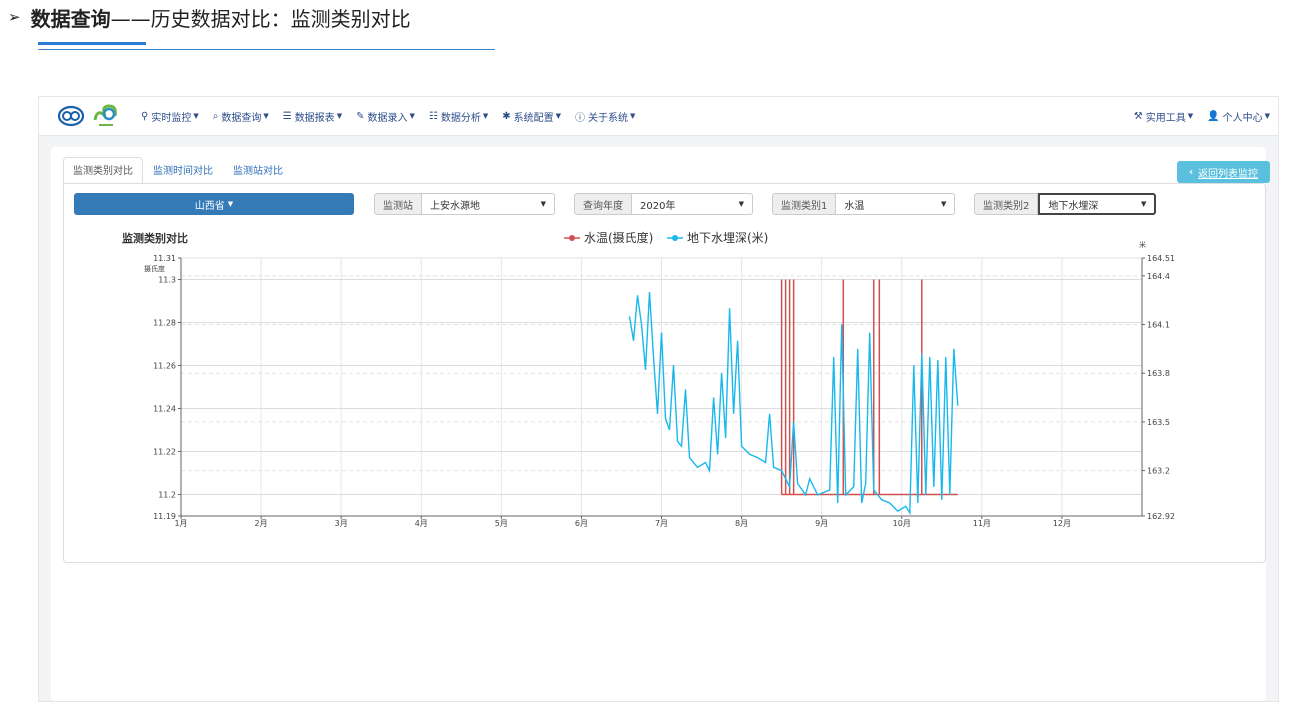  What do you see at coordinates (603, 204) in the screenshot?
I see `year-label: 查询年度` at bounding box center [603, 204].